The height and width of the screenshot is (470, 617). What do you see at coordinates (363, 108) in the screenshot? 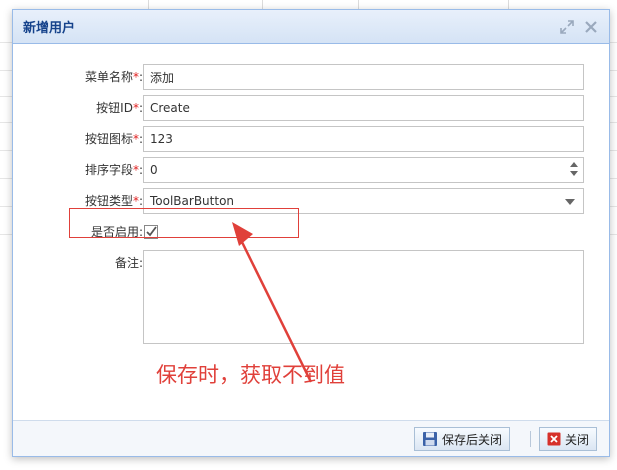
I see `button-id-input` at bounding box center [363, 108].